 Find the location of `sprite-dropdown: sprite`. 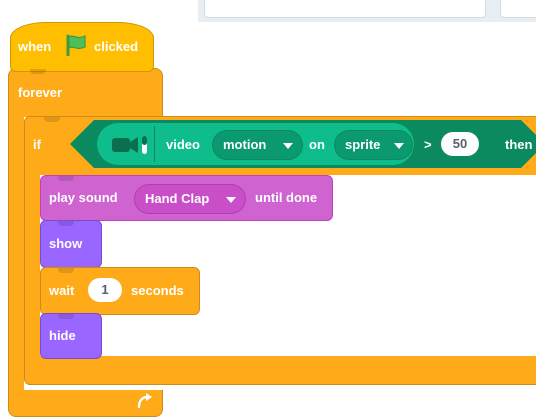

sprite-dropdown: sprite is located at coordinates (373, 145).